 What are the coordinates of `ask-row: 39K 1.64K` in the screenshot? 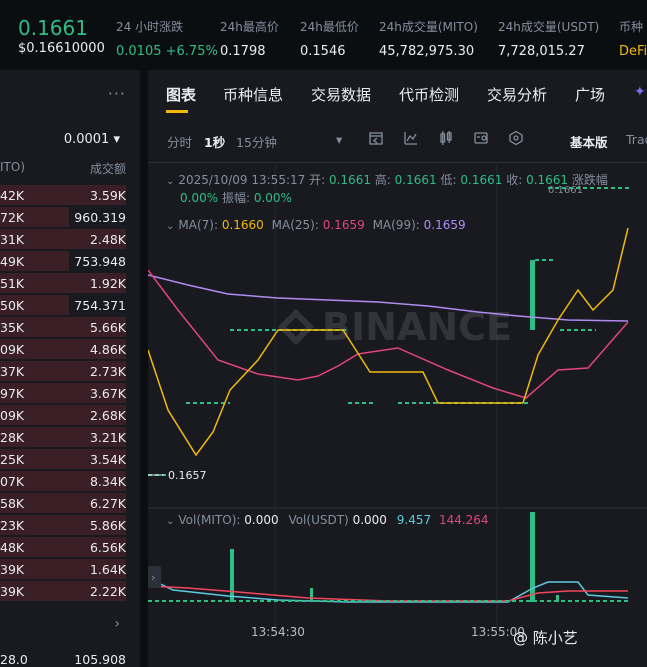 It's located at (63, 569).